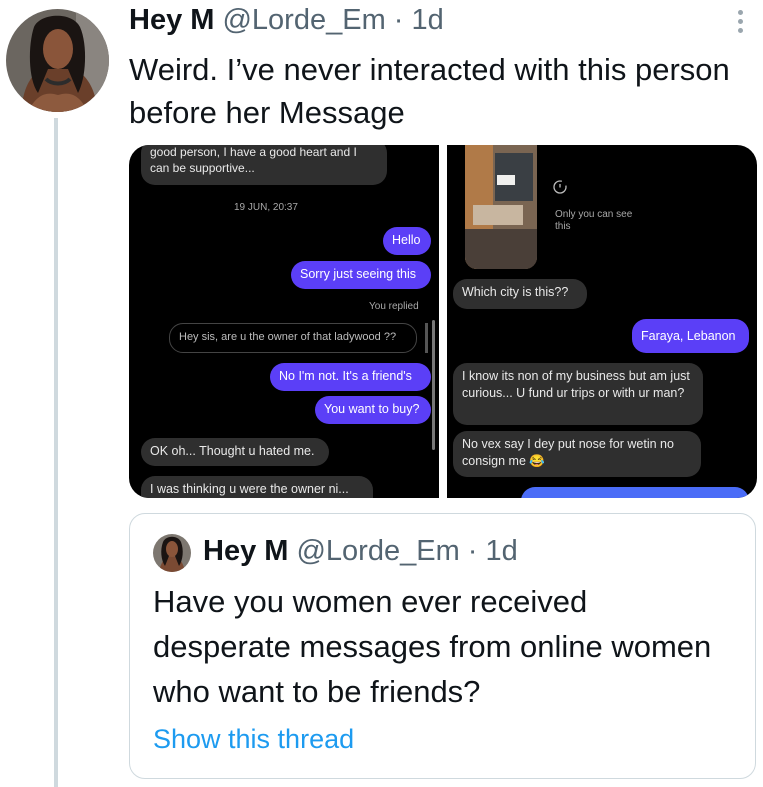  I want to click on message-outgoing: Sorry just seeing this, so click(361, 275).